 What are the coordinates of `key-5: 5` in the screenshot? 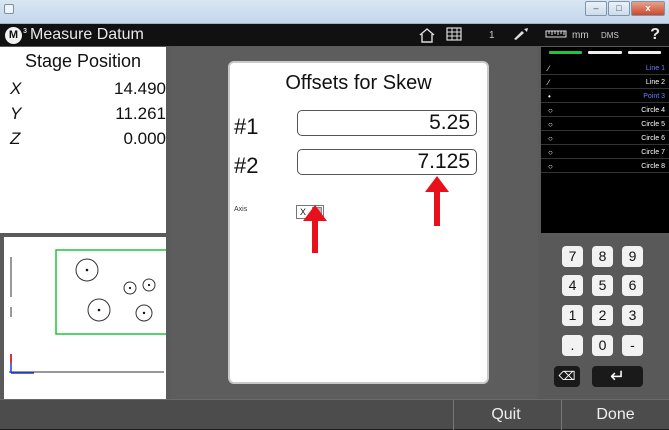 It's located at (602, 285).